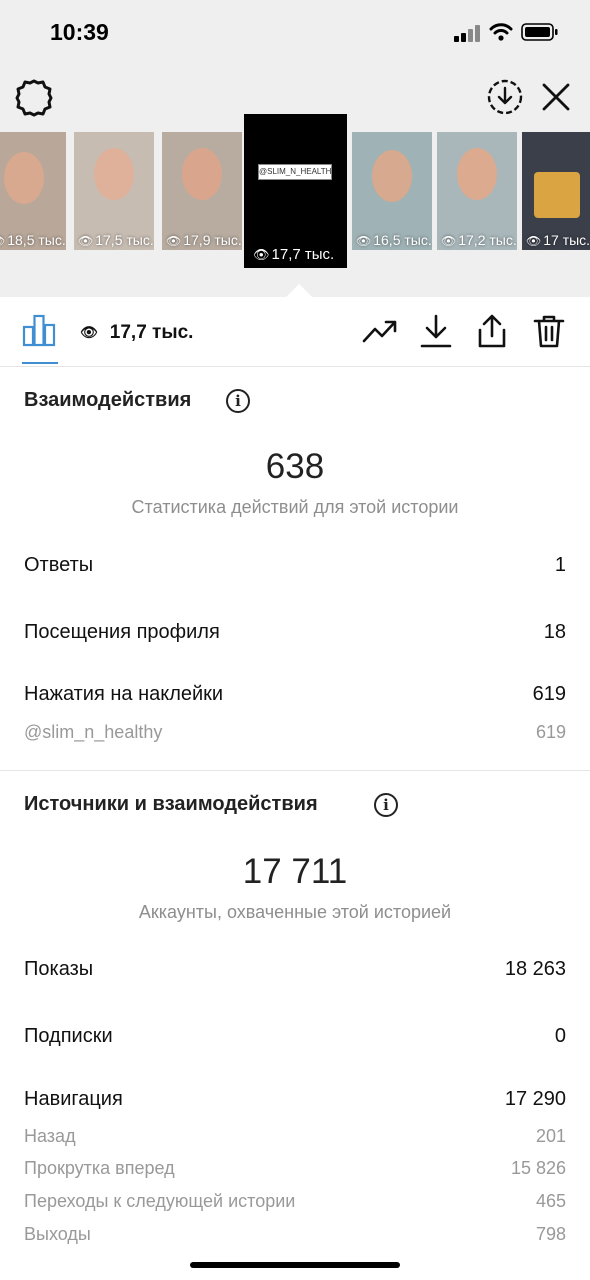 This screenshot has height=1280, width=590. I want to click on thumbnail-views: 👁 17,5 тыс., so click(116, 240).